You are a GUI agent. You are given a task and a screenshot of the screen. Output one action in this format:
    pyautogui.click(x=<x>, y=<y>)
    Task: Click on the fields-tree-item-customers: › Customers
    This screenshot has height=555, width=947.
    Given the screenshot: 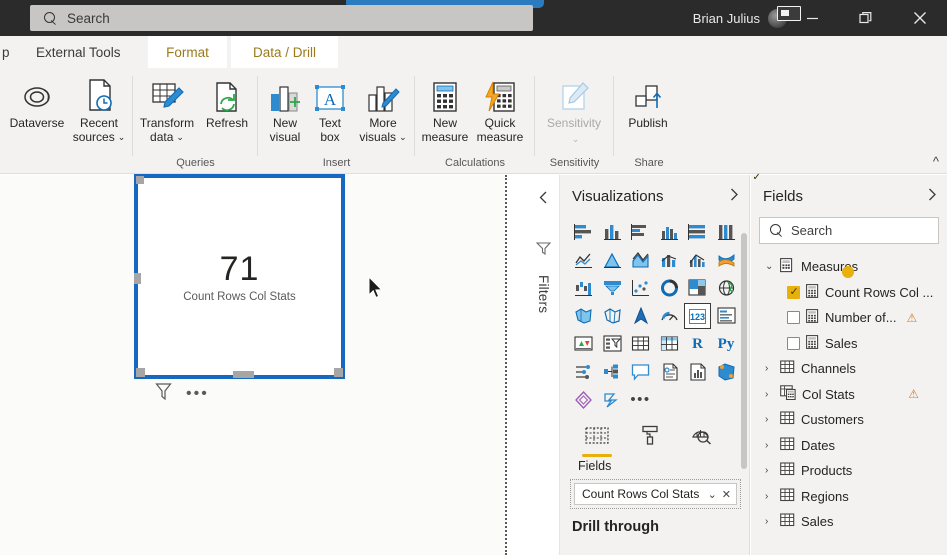 What is the action you would take?
    pyautogui.click(x=849, y=420)
    